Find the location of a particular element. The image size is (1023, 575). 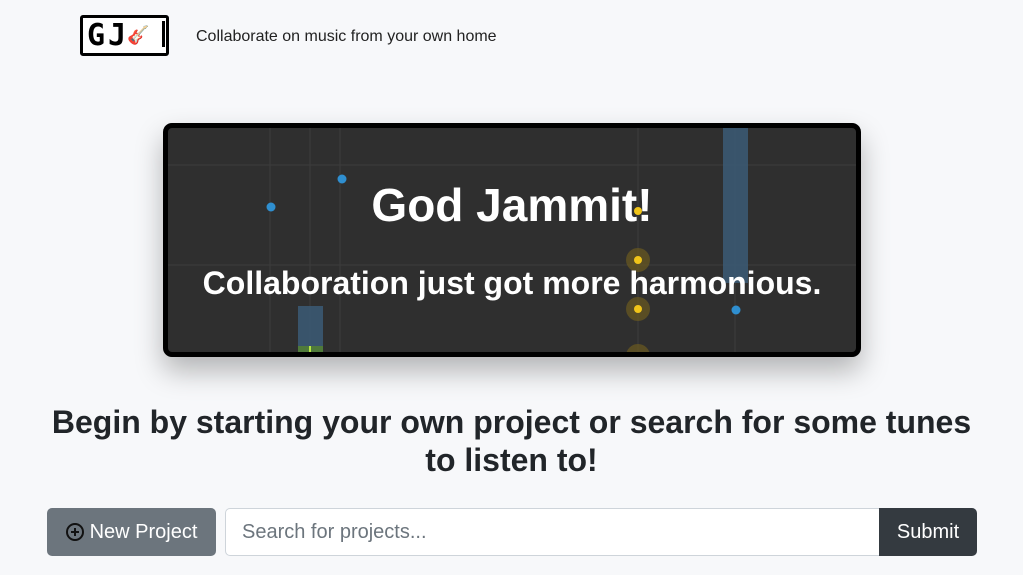

hero-title: God Jammit! is located at coordinates (512, 205).